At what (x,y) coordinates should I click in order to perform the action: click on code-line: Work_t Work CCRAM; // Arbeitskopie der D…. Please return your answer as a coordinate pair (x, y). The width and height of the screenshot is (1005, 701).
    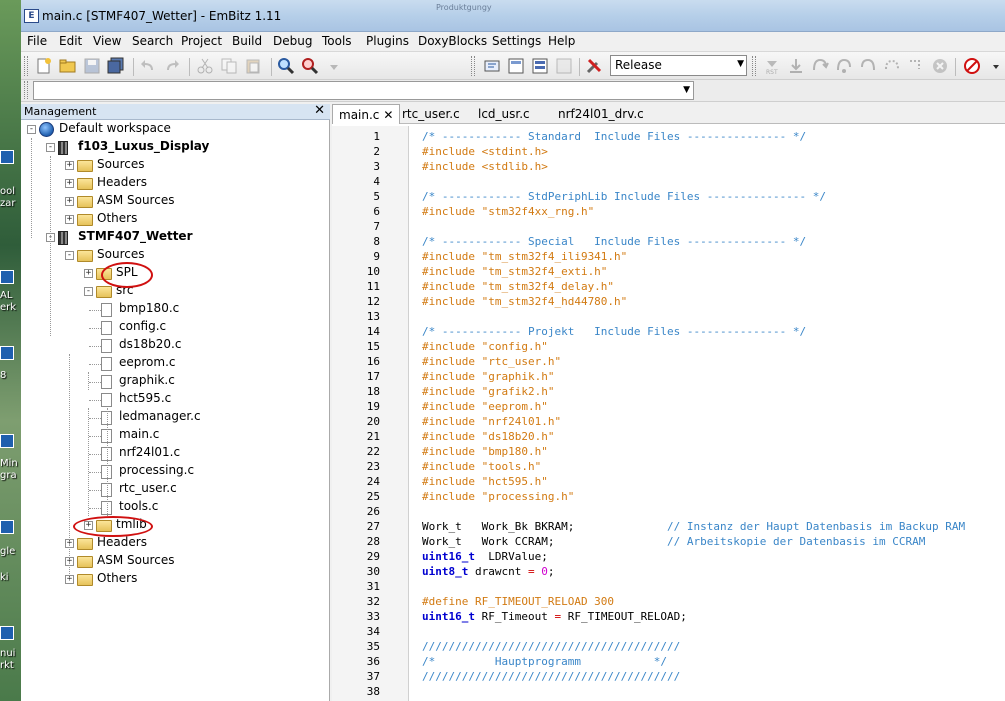
    Looking at the image, I should click on (673, 541).